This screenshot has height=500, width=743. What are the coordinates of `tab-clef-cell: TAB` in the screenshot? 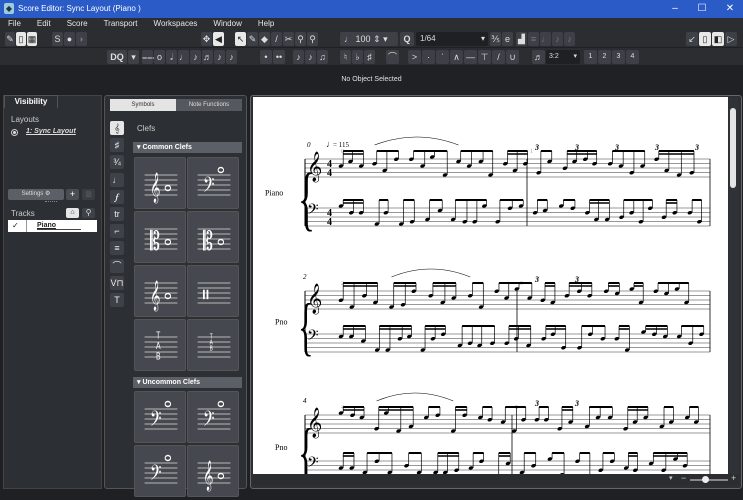 It's located at (160, 345).